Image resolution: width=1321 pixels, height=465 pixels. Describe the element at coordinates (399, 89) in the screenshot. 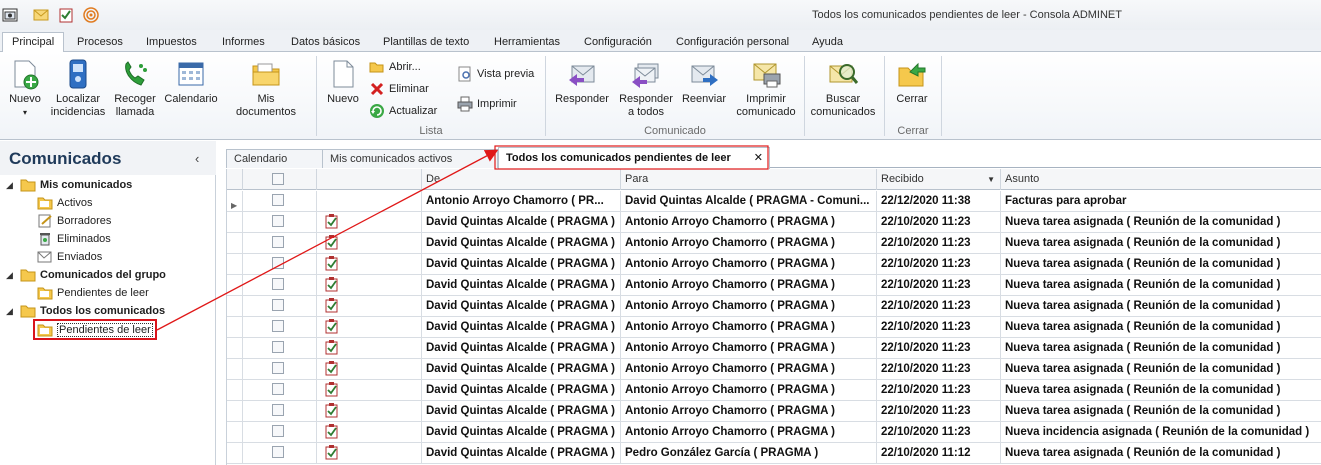

I see `eliminar-button: Eliminar` at that location.